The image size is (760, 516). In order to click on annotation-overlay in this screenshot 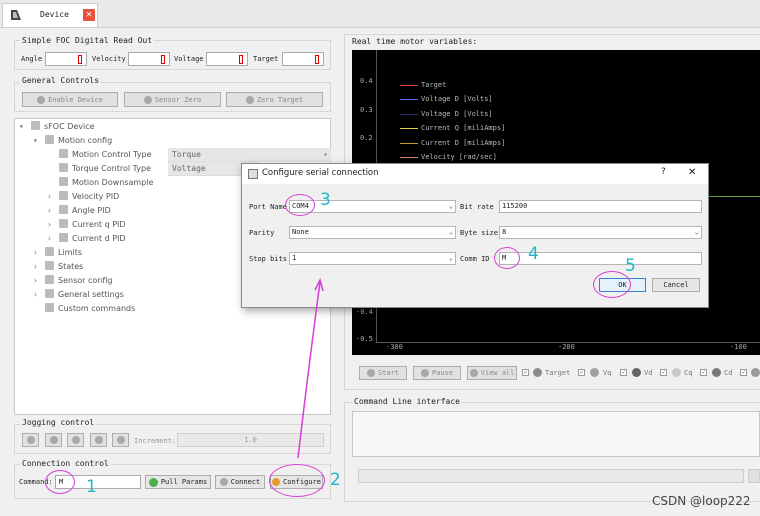, I will do `click(310, 368)`.